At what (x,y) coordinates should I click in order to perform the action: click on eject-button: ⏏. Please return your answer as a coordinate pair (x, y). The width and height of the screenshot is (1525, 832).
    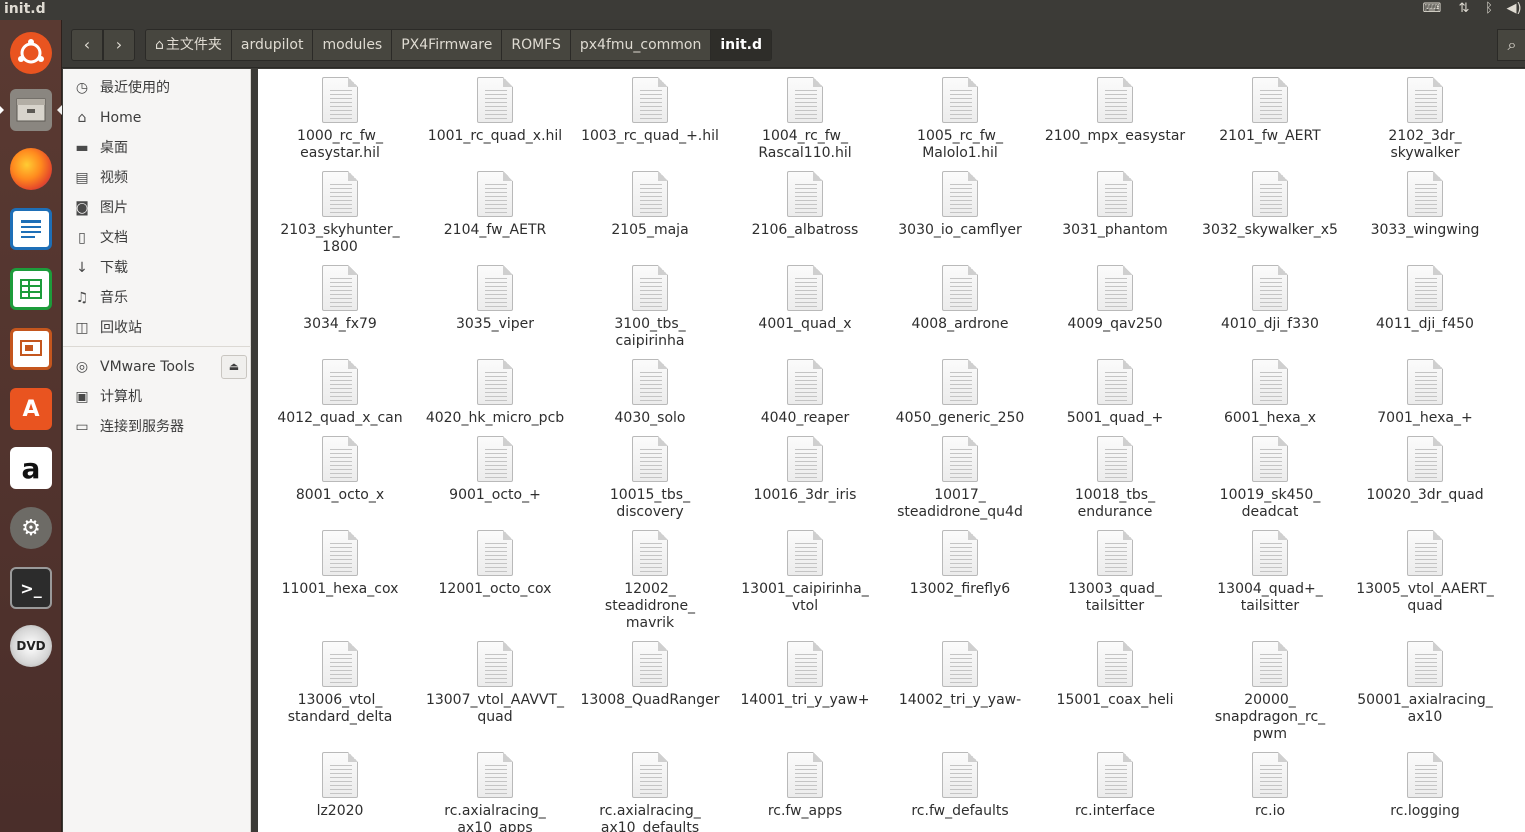
    Looking at the image, I should click on (234, 367).